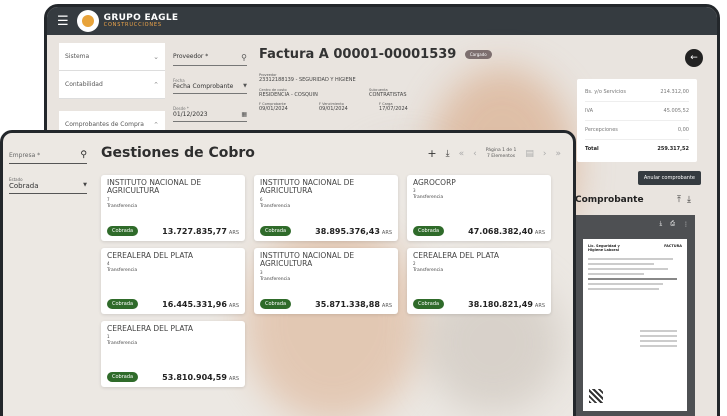 This screenshot has height=416, width=727. What do you see at coordinates (635, 224) in the screenshot?
I see `viewer-toolbar: ⤓ ⎙ ⋮` at bounding box center [635, 224].